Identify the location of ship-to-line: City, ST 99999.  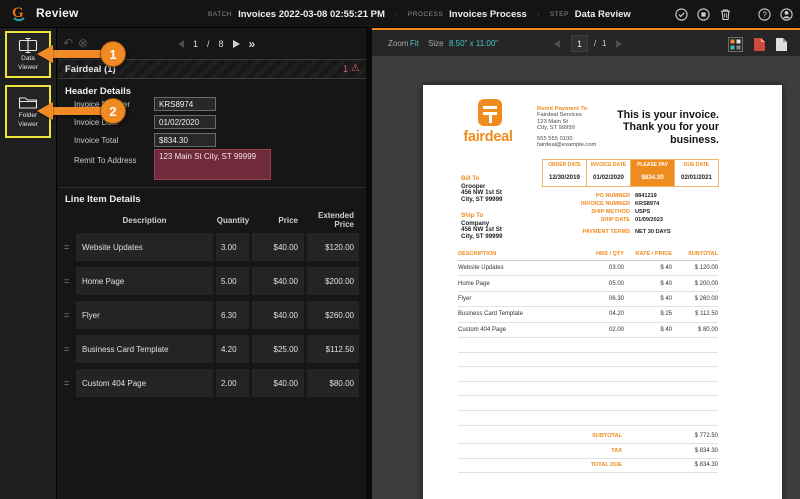
(482, 236).